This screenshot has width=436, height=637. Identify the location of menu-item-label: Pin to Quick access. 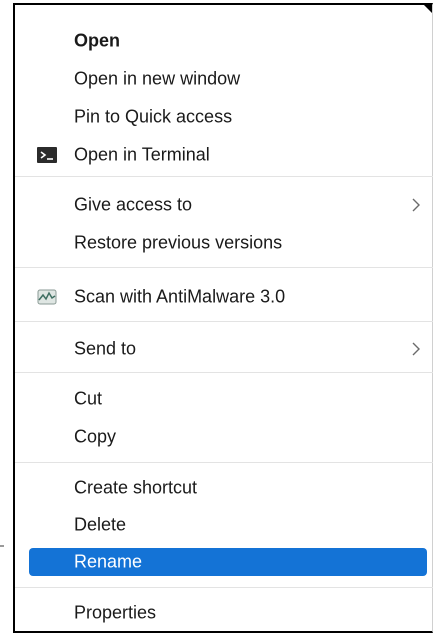
(153, 116).